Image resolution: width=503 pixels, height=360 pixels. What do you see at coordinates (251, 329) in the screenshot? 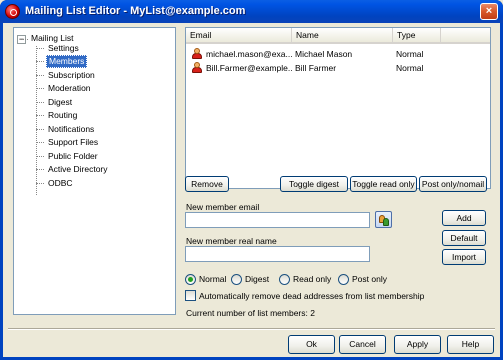
I see `separator` at bounding box center [251, 329].